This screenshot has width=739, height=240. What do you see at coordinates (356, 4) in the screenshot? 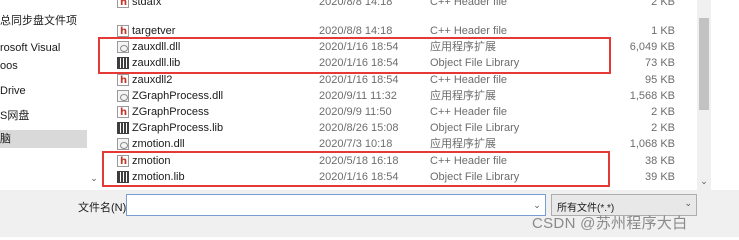
I see `file-date: 2020/8/8 14:18` at bounding box center [356, 4].